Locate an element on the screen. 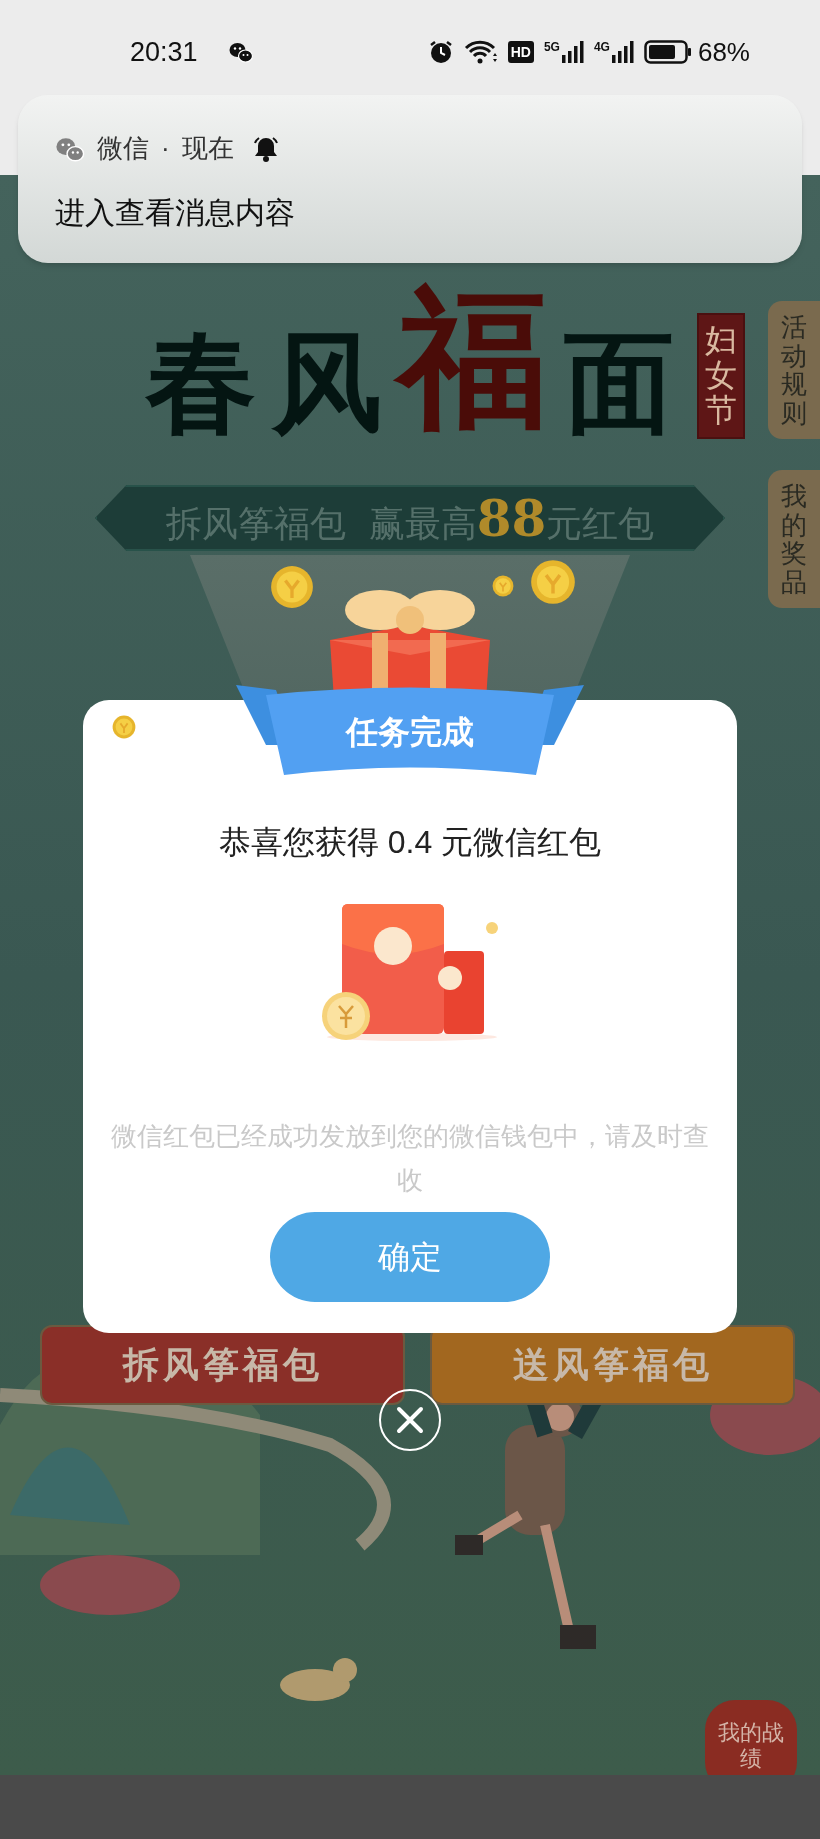 Image resolution: width=820 pixels, height=1839 pixels. wifi-icon is located at coordinates (480, 52).